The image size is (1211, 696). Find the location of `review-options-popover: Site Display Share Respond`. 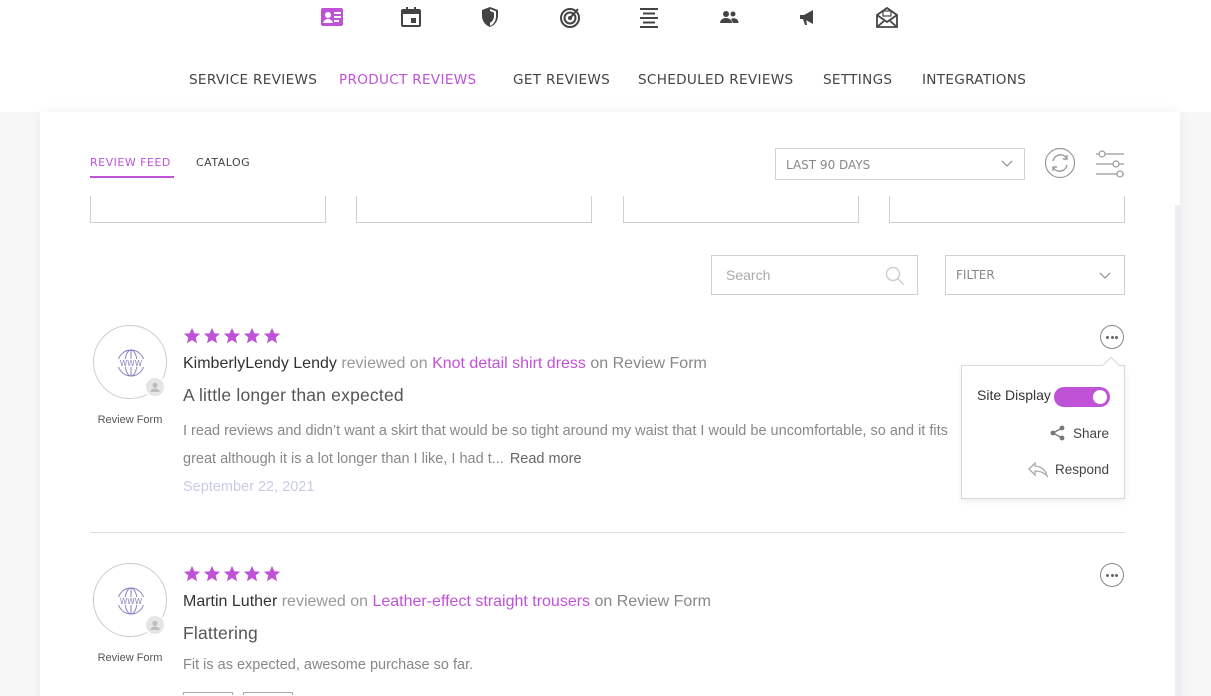

review-options-popover: Site Display Share Respond is located at coordinates (1043, 427).